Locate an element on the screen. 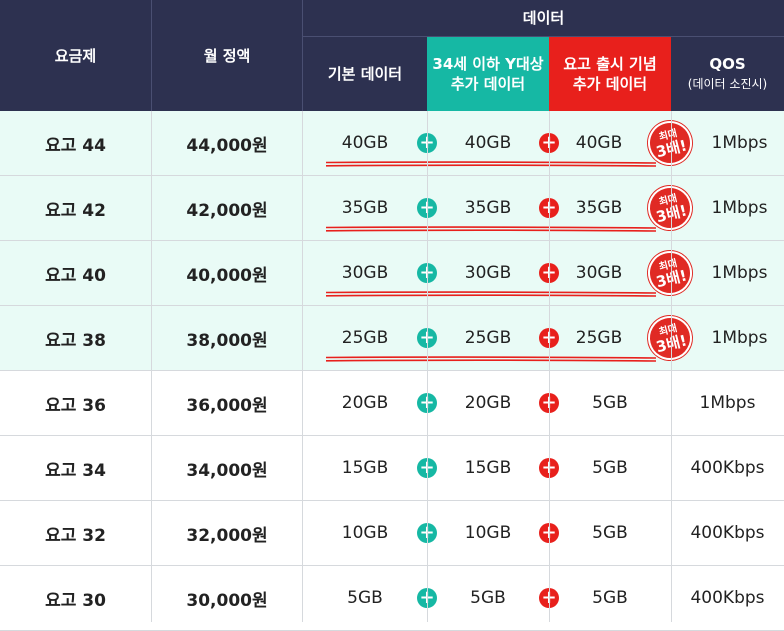 The height and width of the screenshot is (631, 784). cell-plan: 요고 42 is located at coordinates (75, 210).